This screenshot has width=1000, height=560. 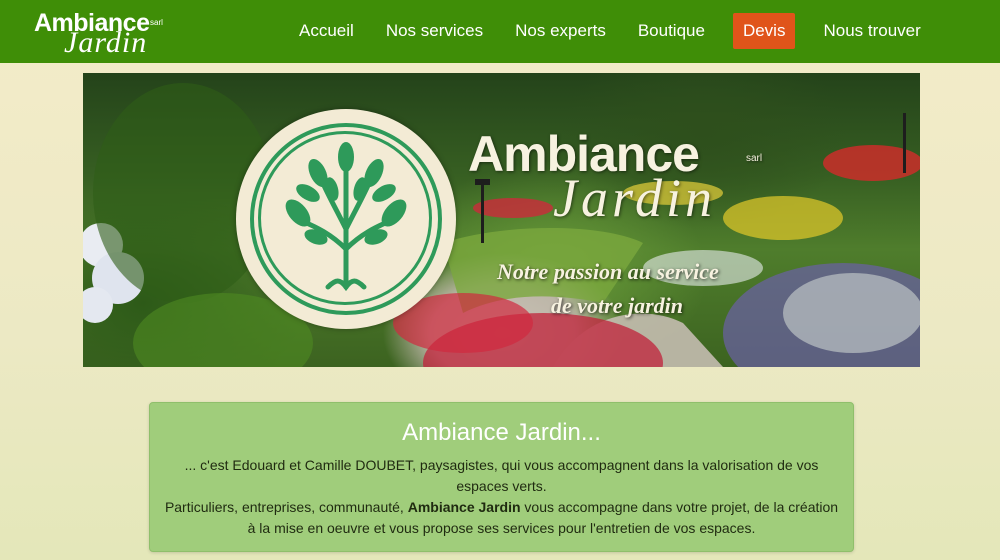 I want to click on emblem-tree-badge, so click(x=346, y=219).